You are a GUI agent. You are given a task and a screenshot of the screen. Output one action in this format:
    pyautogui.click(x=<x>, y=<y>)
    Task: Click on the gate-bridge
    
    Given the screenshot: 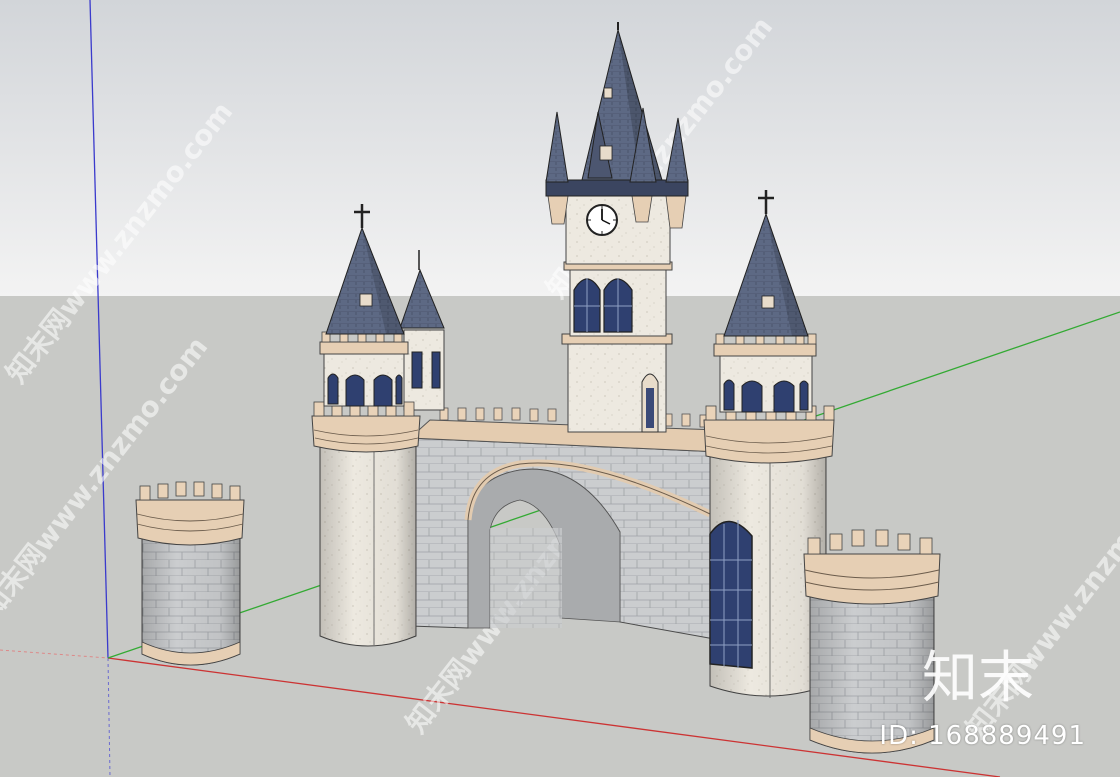 What is the action you would take?
    pyautogui.click(x=564, y=524)
    